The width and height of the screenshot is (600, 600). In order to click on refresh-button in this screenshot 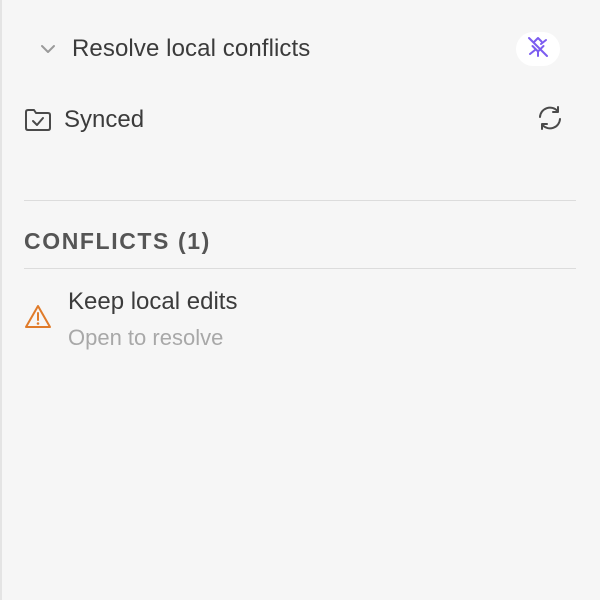, I will do `click(550, 120)`.